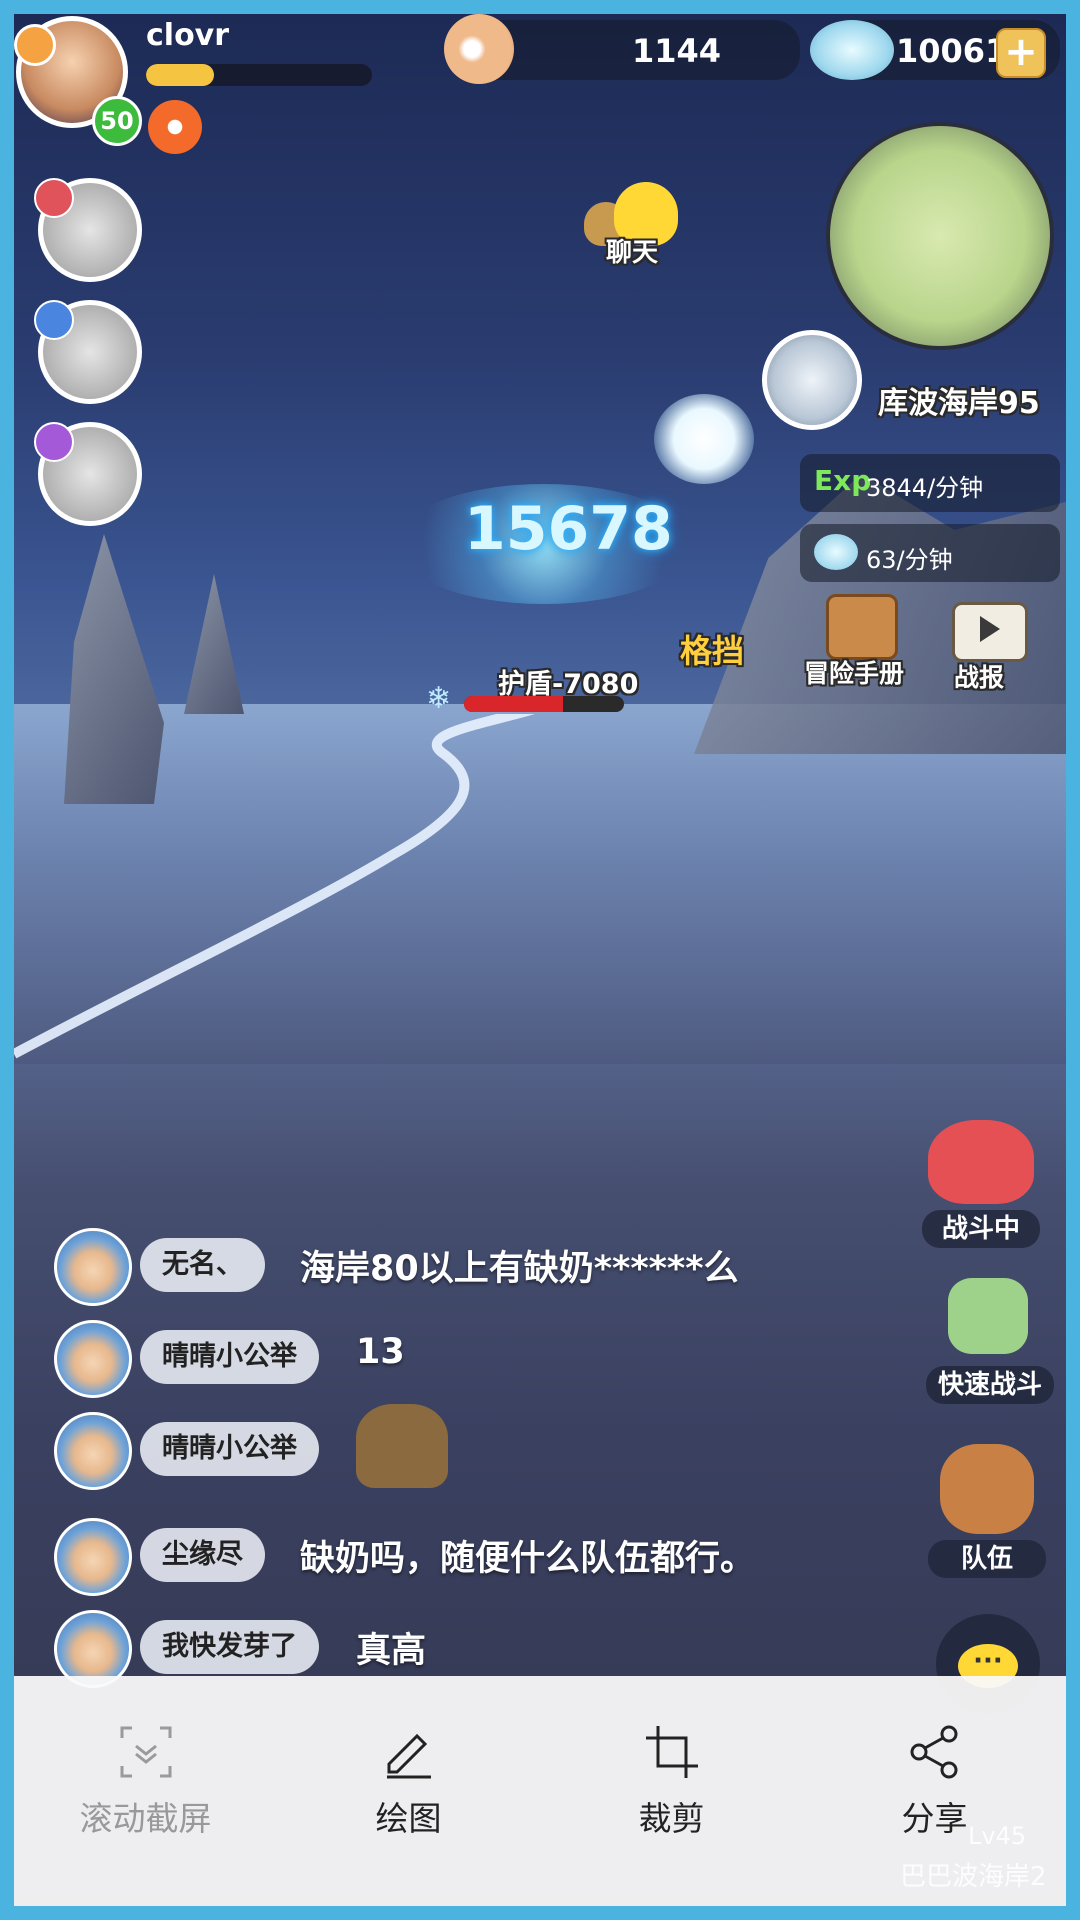 This screenshot has height=1920, width=1080. Describe the element at coordinates (202, 1265) in the screenshot. I see `chat-sender: 无名、` at that location.